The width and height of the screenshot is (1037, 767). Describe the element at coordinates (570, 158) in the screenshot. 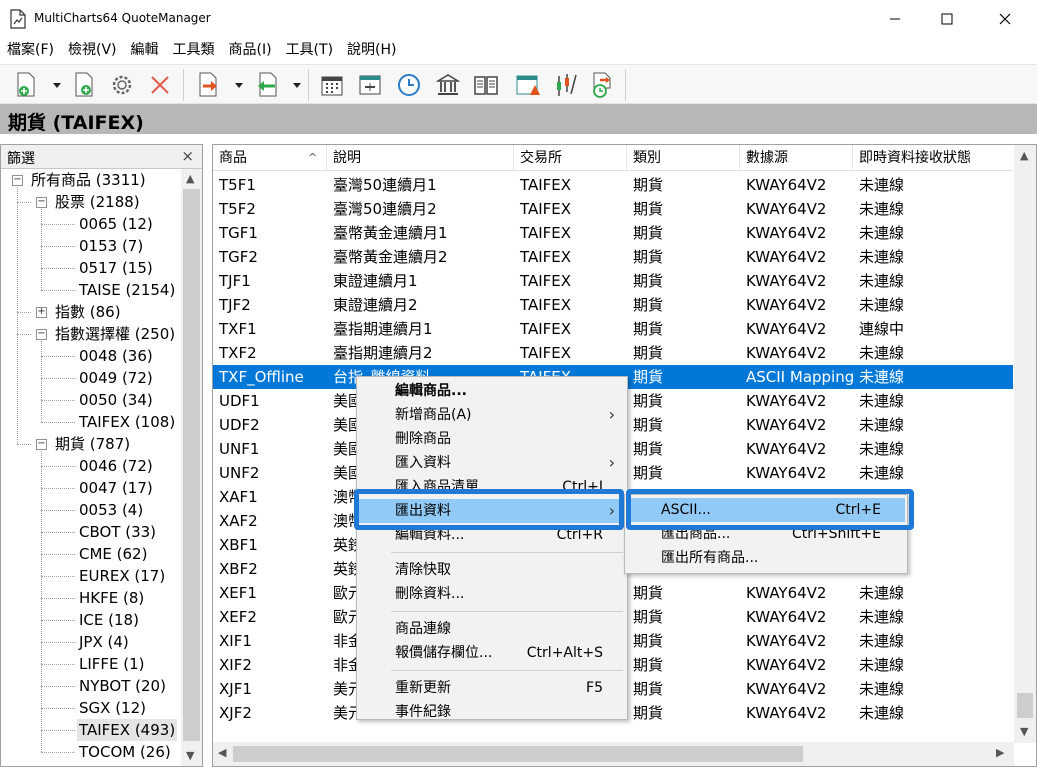

I see `col-header-exchange: 交易所` at that location.